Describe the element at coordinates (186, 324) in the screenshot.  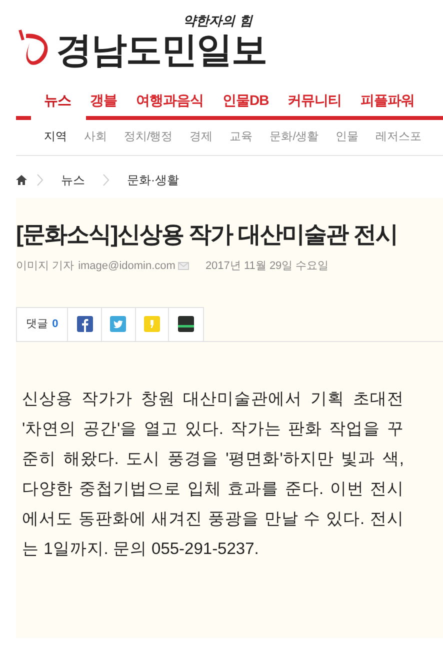
I see `band-icon` at that location.